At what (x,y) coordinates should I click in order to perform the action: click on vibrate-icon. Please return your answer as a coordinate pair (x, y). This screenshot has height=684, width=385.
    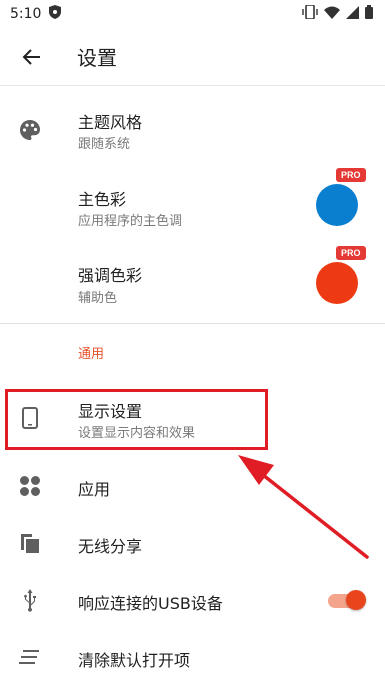
    Looking at the image, I should click on (310, 13).